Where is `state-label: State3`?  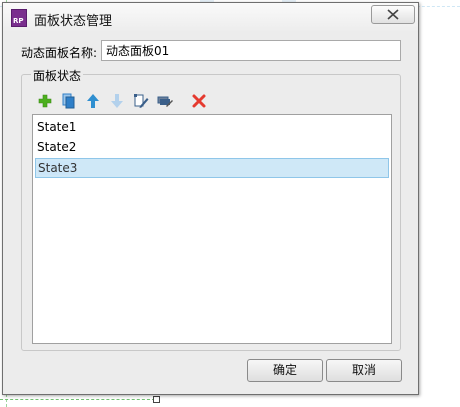
state-label: State3 is located at coordinates (58, 168).